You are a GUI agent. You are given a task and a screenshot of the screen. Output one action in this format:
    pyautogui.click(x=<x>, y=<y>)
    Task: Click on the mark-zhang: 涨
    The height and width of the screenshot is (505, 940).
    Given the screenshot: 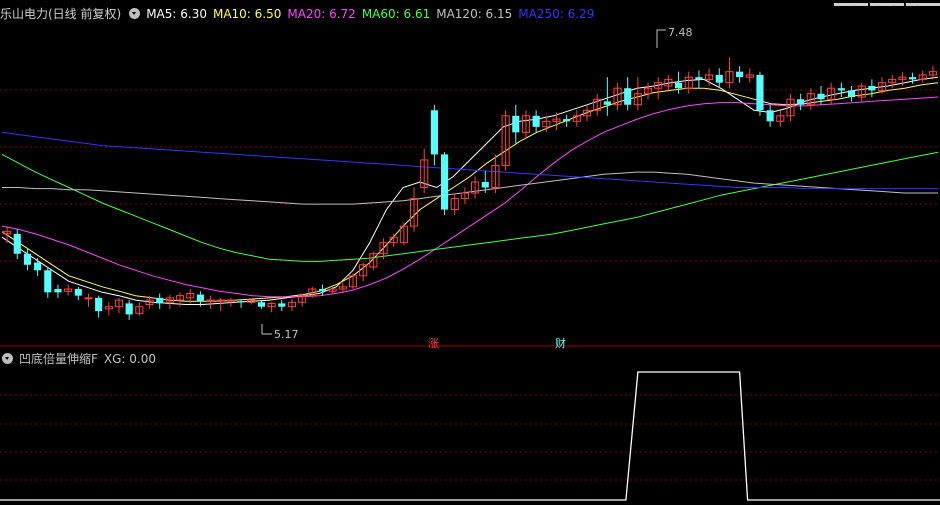 What is the action you would take?
    pyautogui.click(x=433, y=343)
    